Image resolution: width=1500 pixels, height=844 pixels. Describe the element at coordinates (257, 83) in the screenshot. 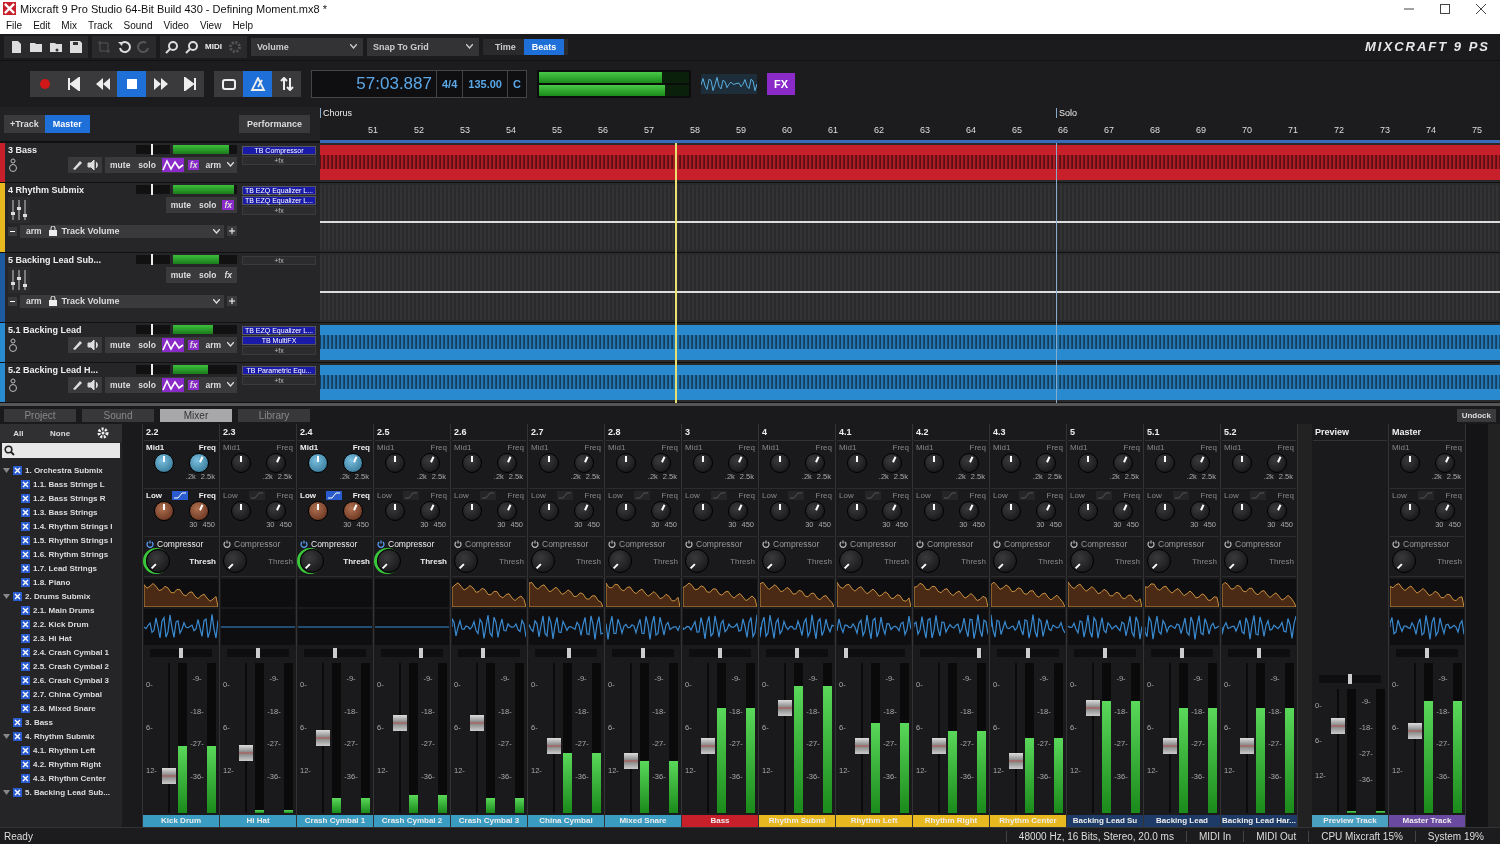

I see `metronome-button` at that location.